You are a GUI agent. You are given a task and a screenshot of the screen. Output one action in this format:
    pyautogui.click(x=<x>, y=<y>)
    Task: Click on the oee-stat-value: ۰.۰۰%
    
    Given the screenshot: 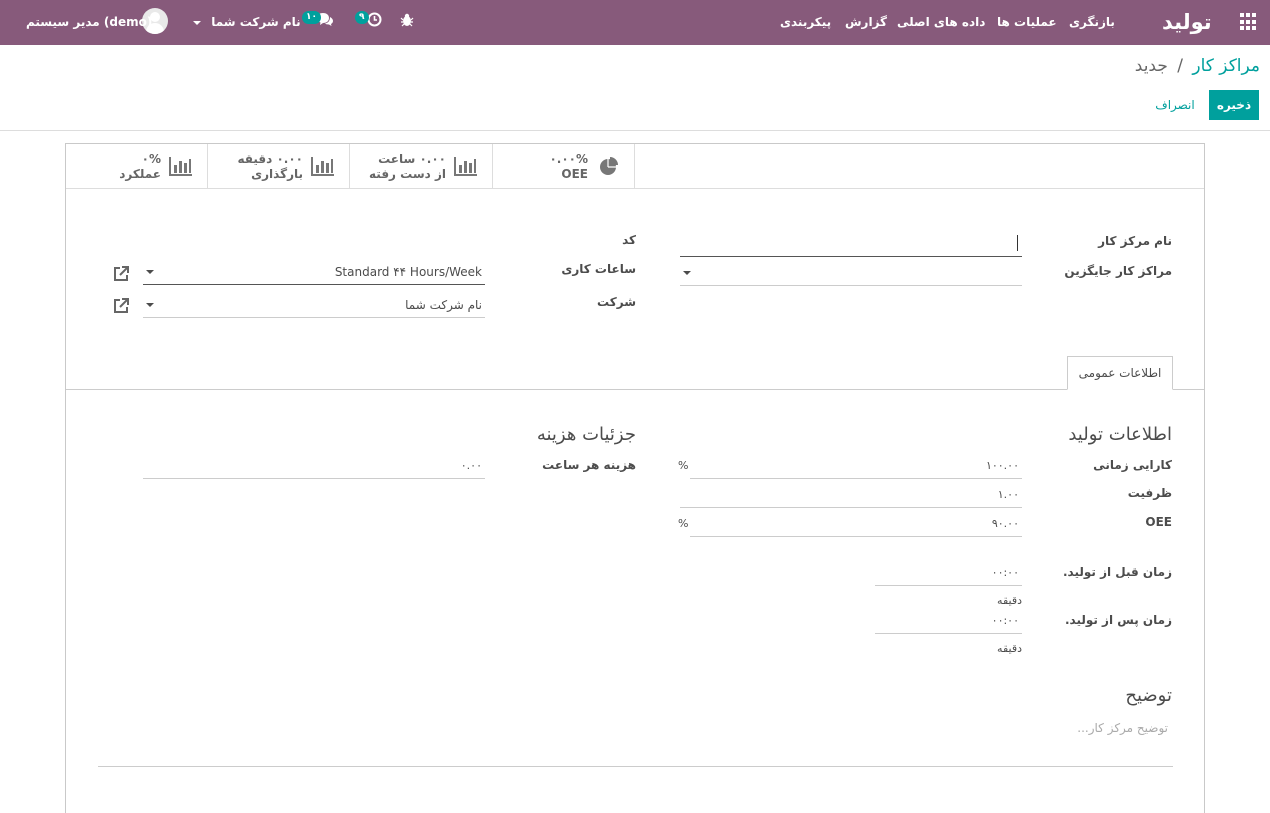 What is the action you would take?
    pyautogui.click(x=568, y=159)
    